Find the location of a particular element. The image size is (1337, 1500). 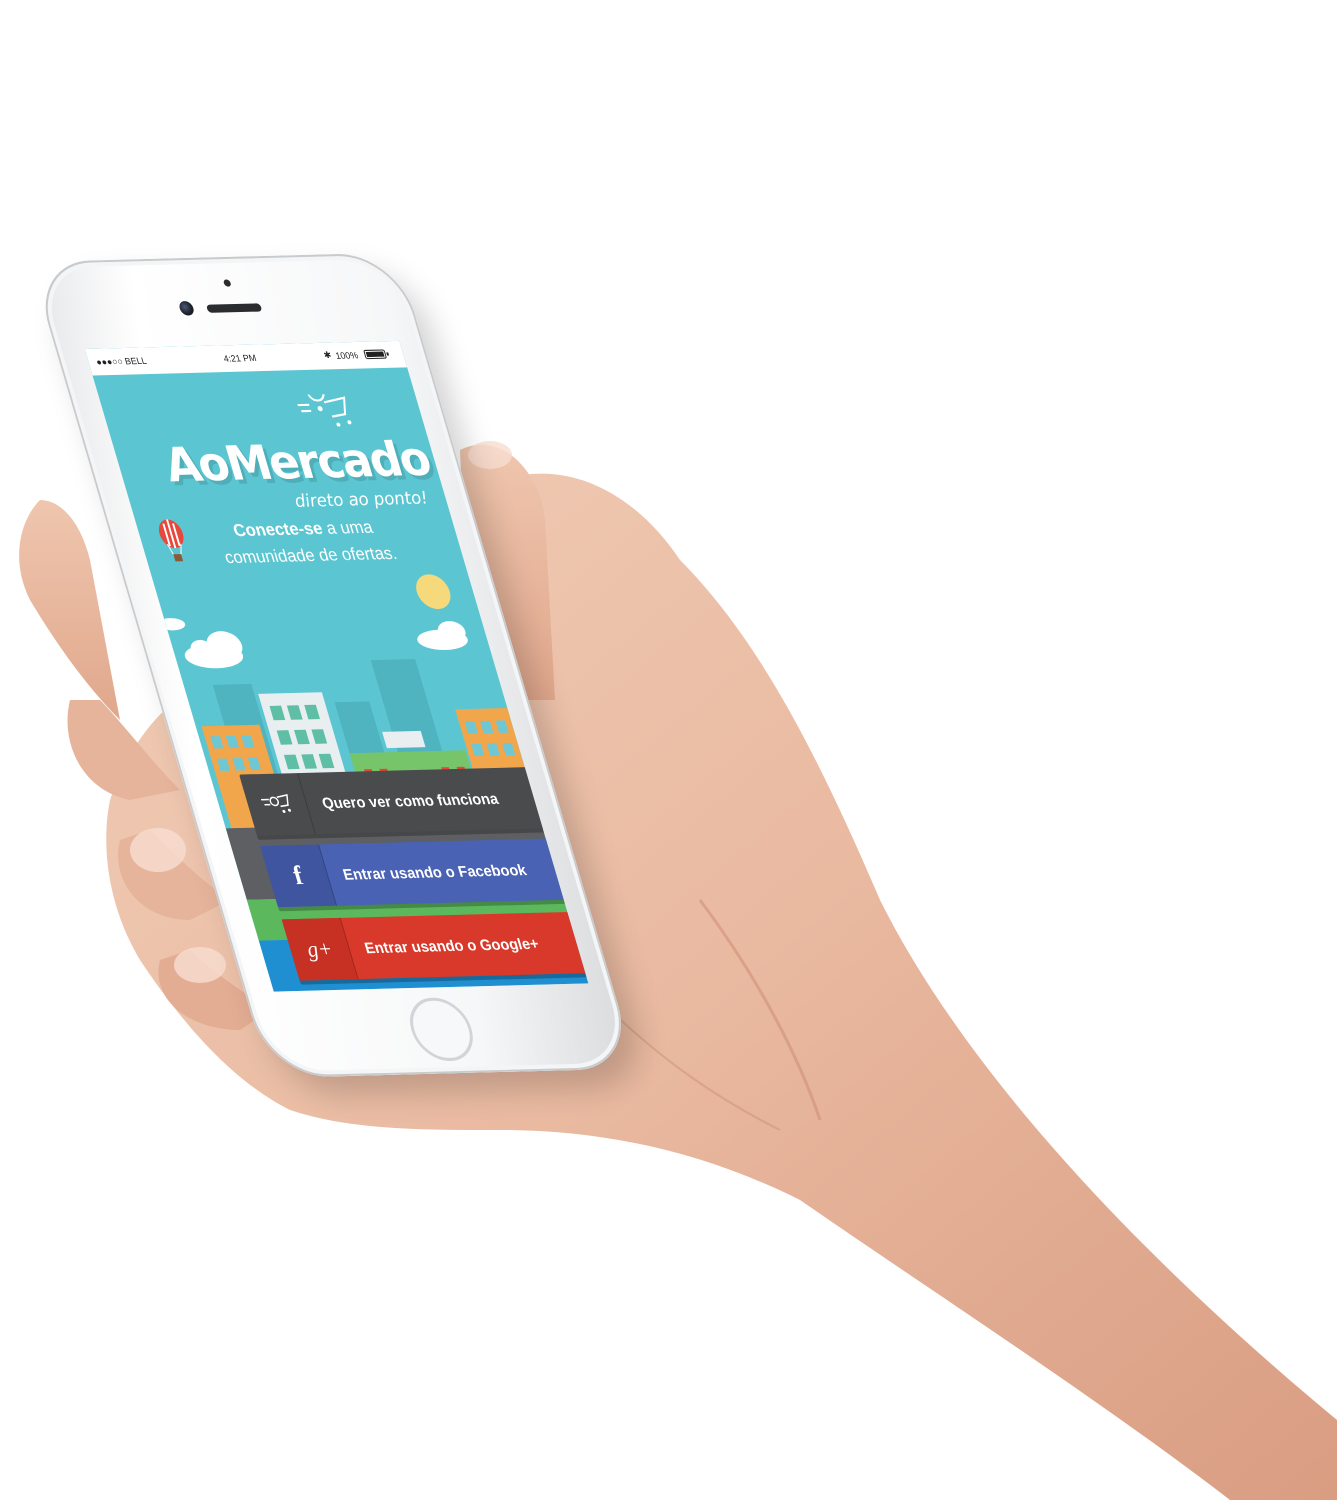

logo-wordmark: AoMercado is located at coordinates (296, 461).